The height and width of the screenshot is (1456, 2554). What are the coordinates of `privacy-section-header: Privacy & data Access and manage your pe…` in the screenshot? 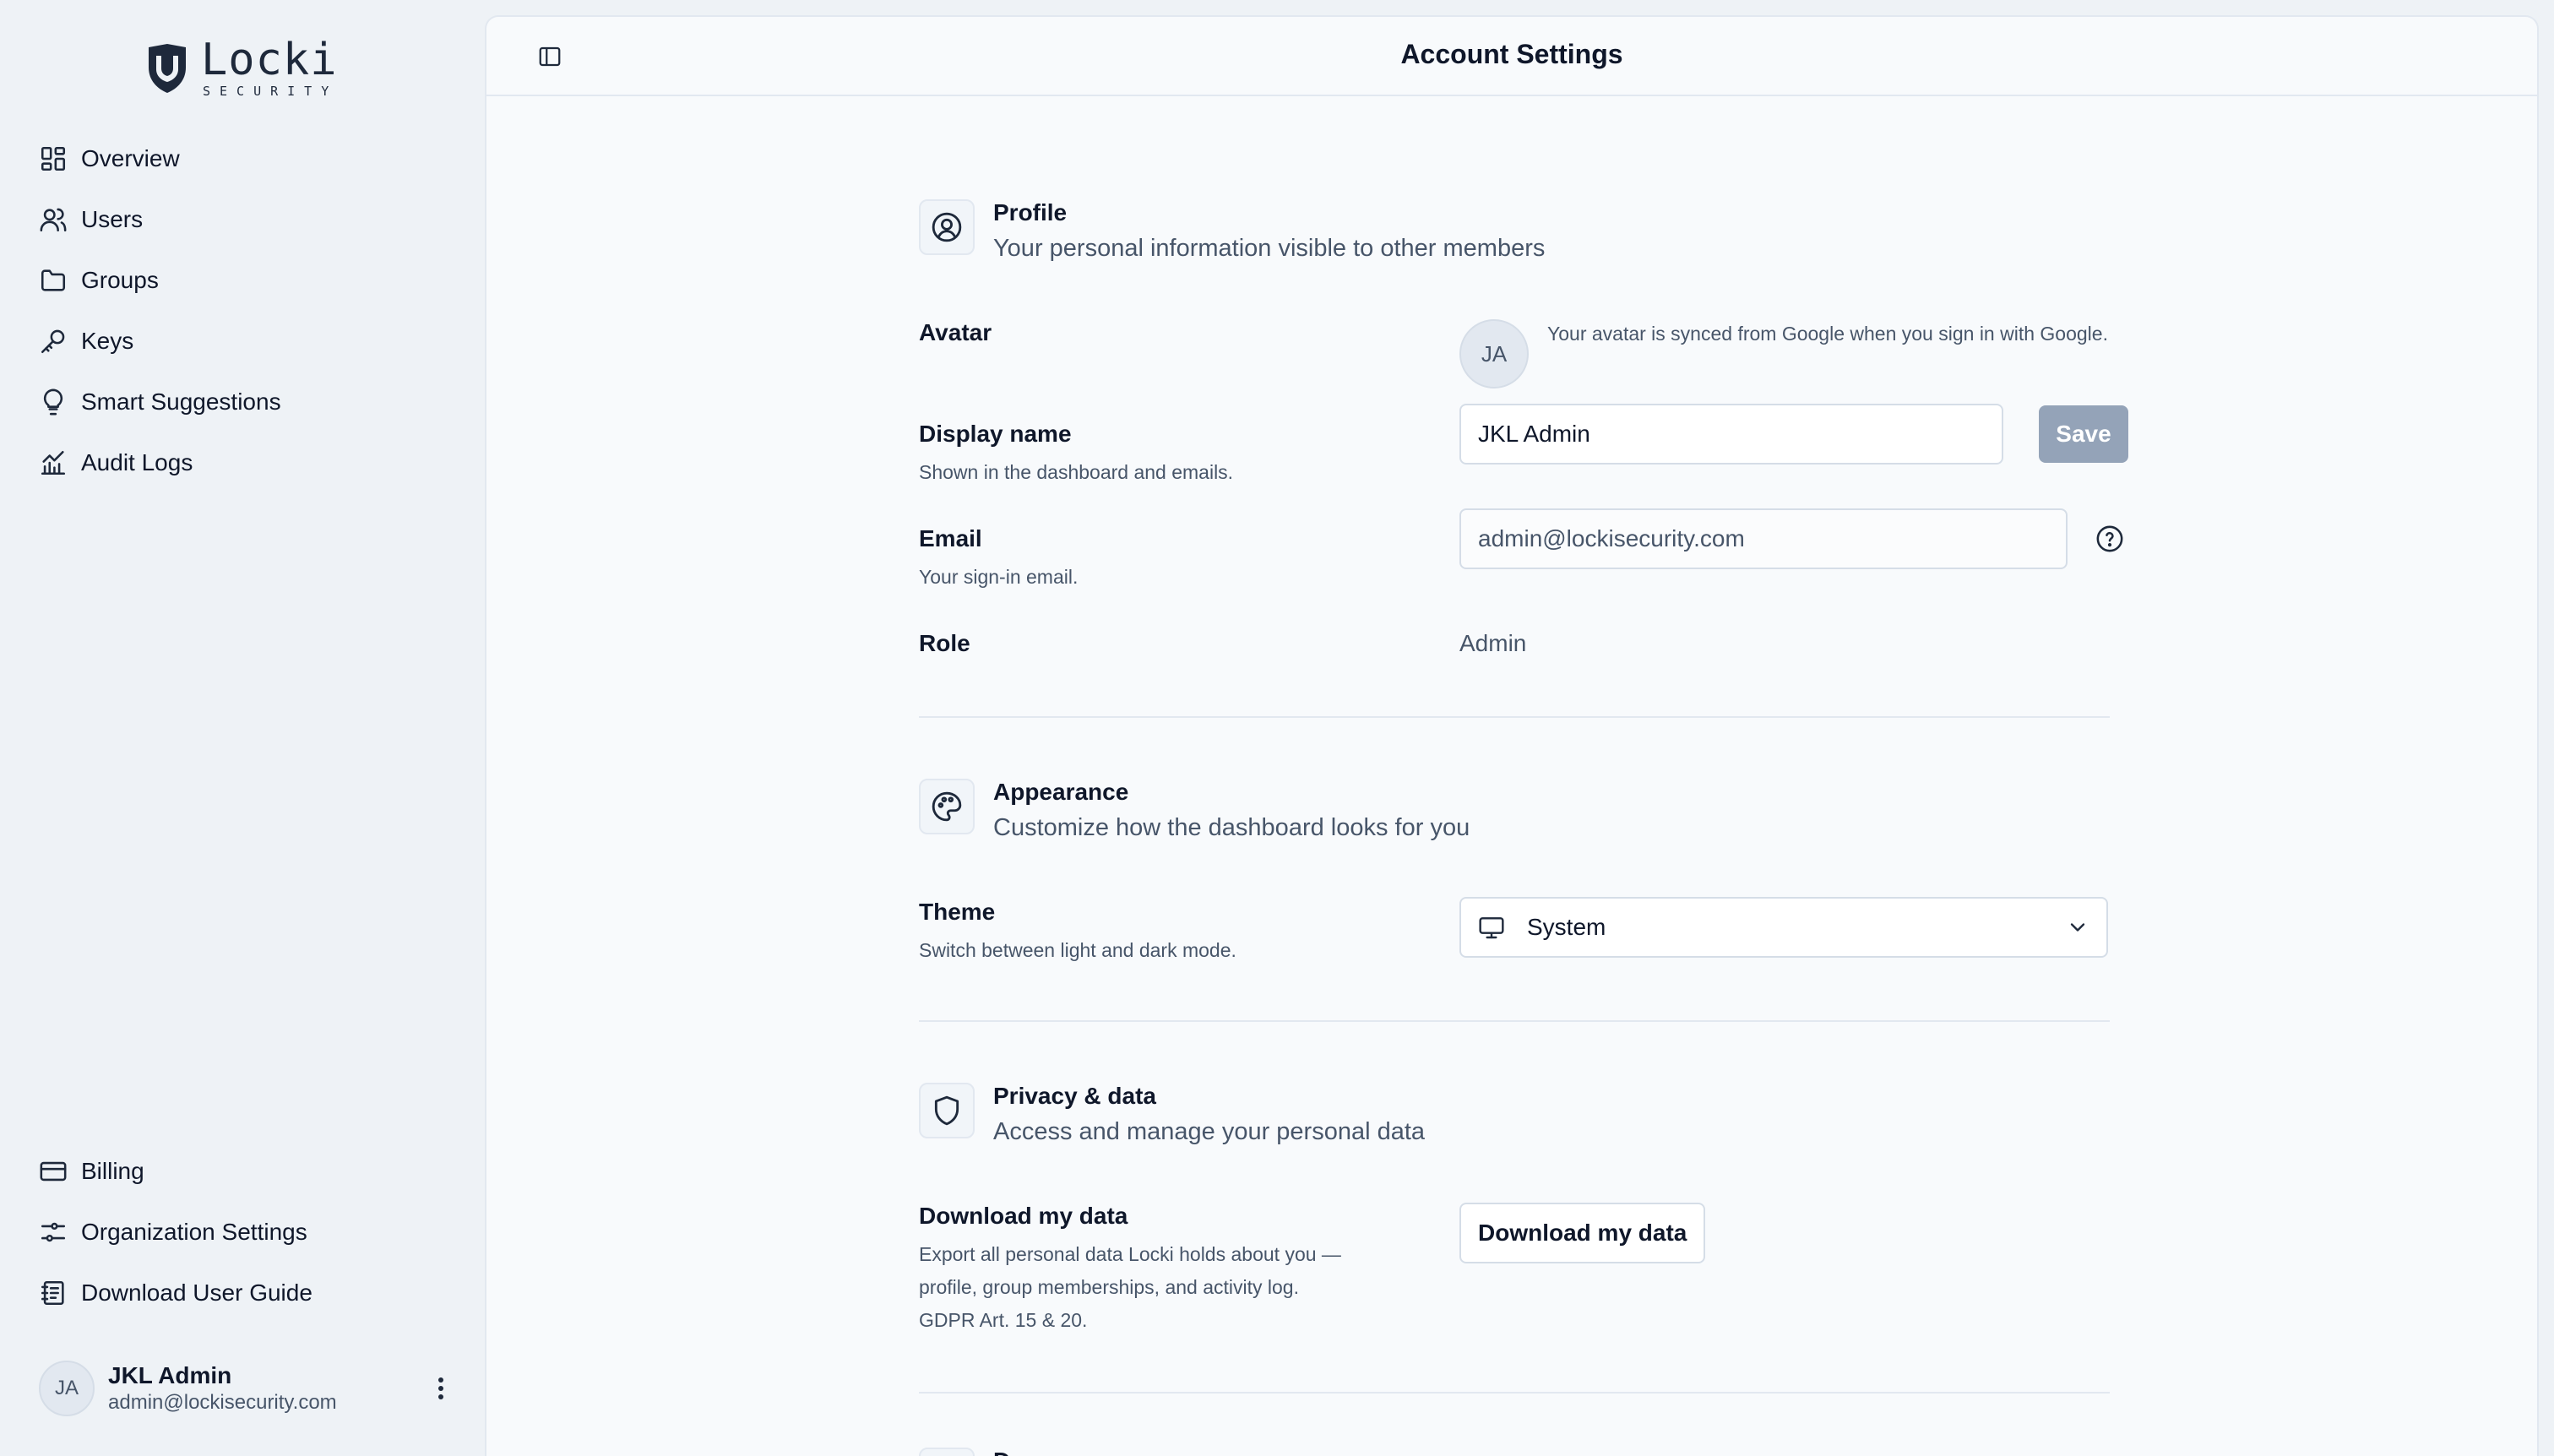 It's located at (1172, 1116).